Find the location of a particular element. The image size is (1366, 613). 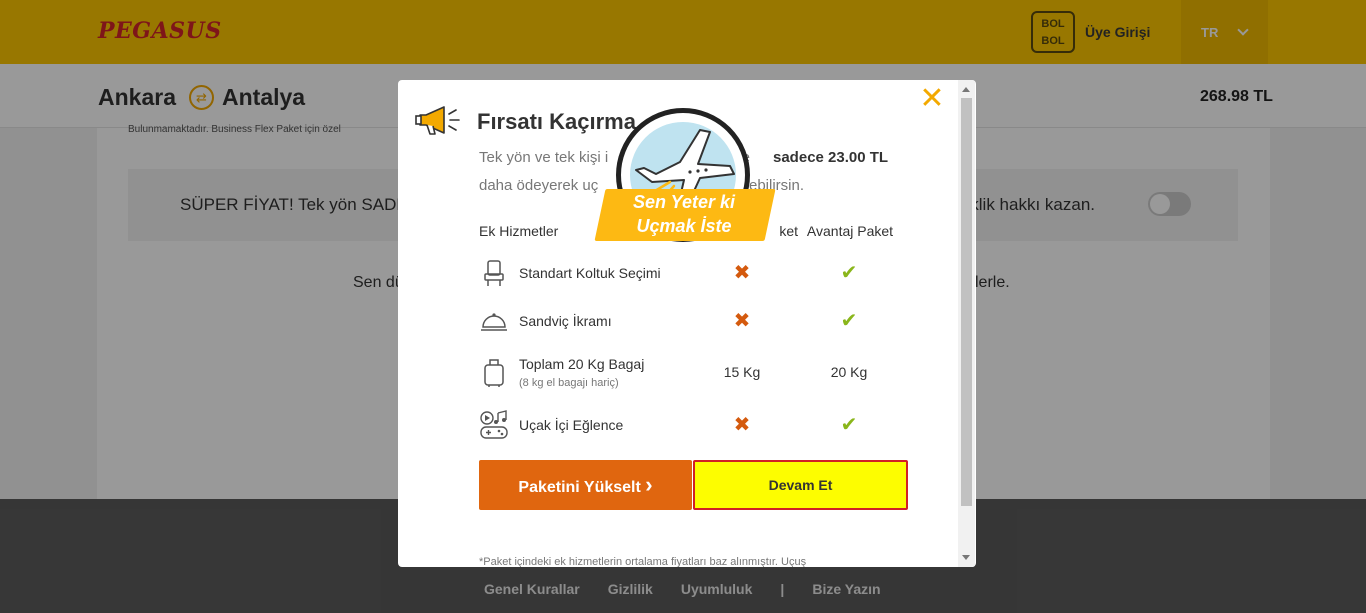

column-header-services: Ek Hizmetler is located at coordinates (519, 231).